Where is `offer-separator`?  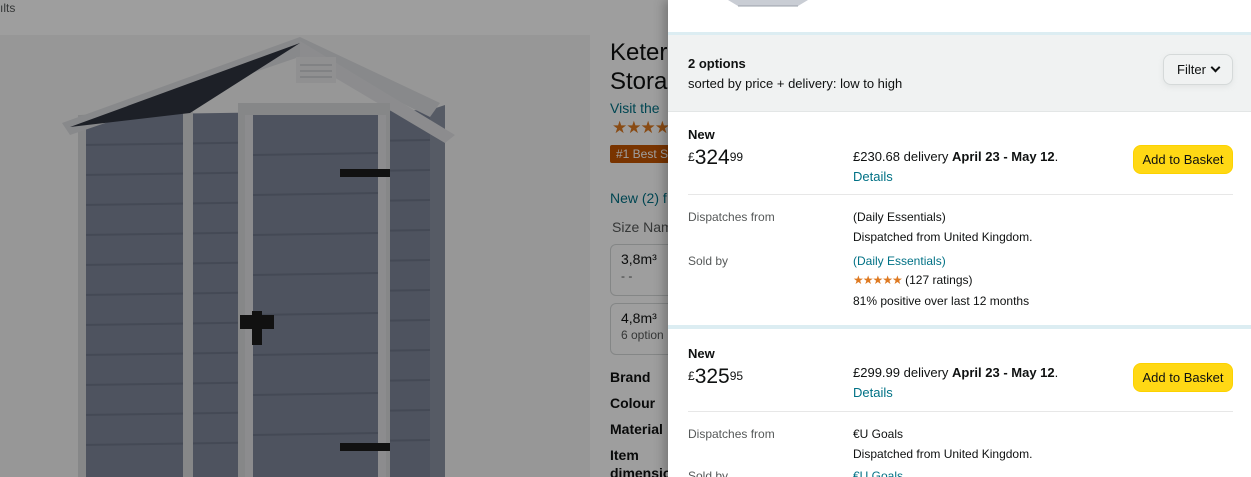
offer-separator is located at coordinates (959, 327).